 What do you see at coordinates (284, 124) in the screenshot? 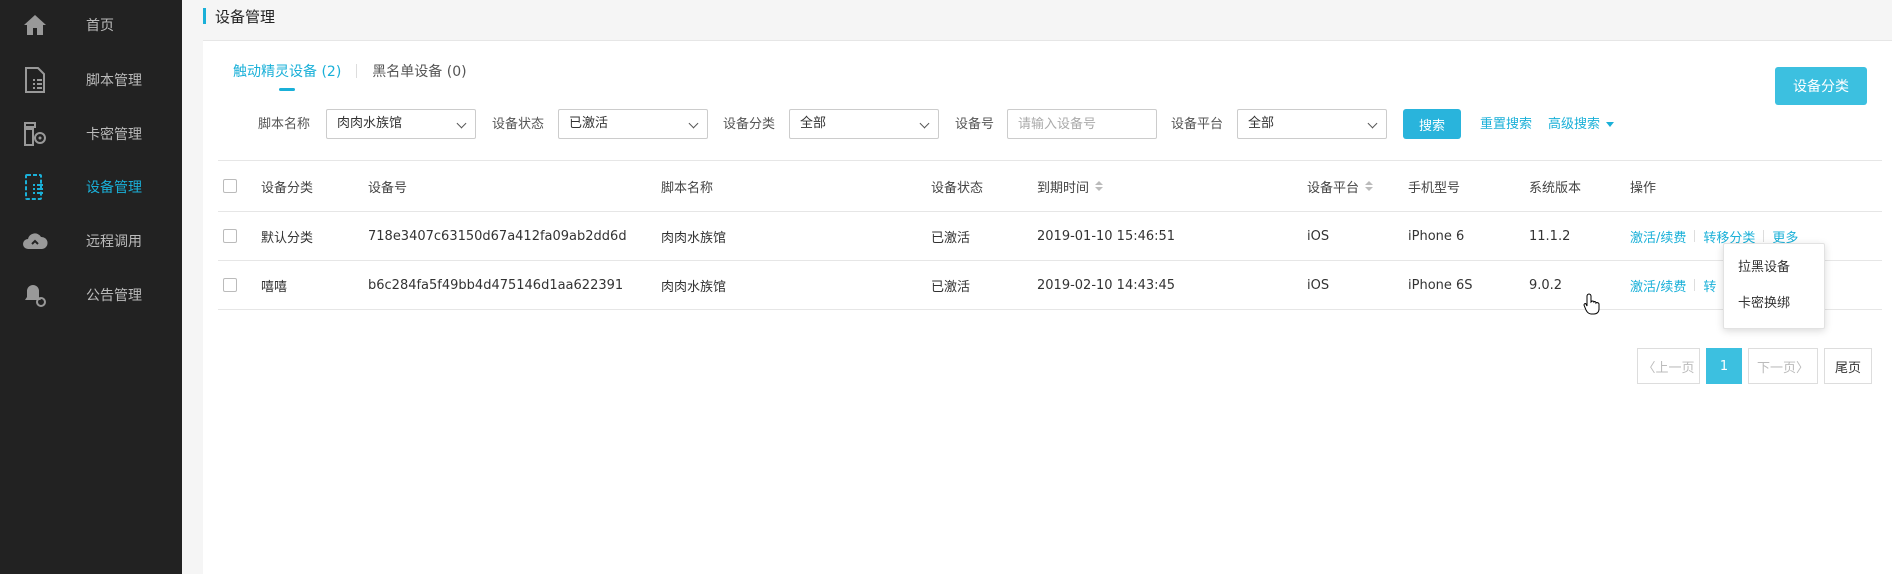
I see `script-name-label: 脚本名称` at bounding box center [284, 124].